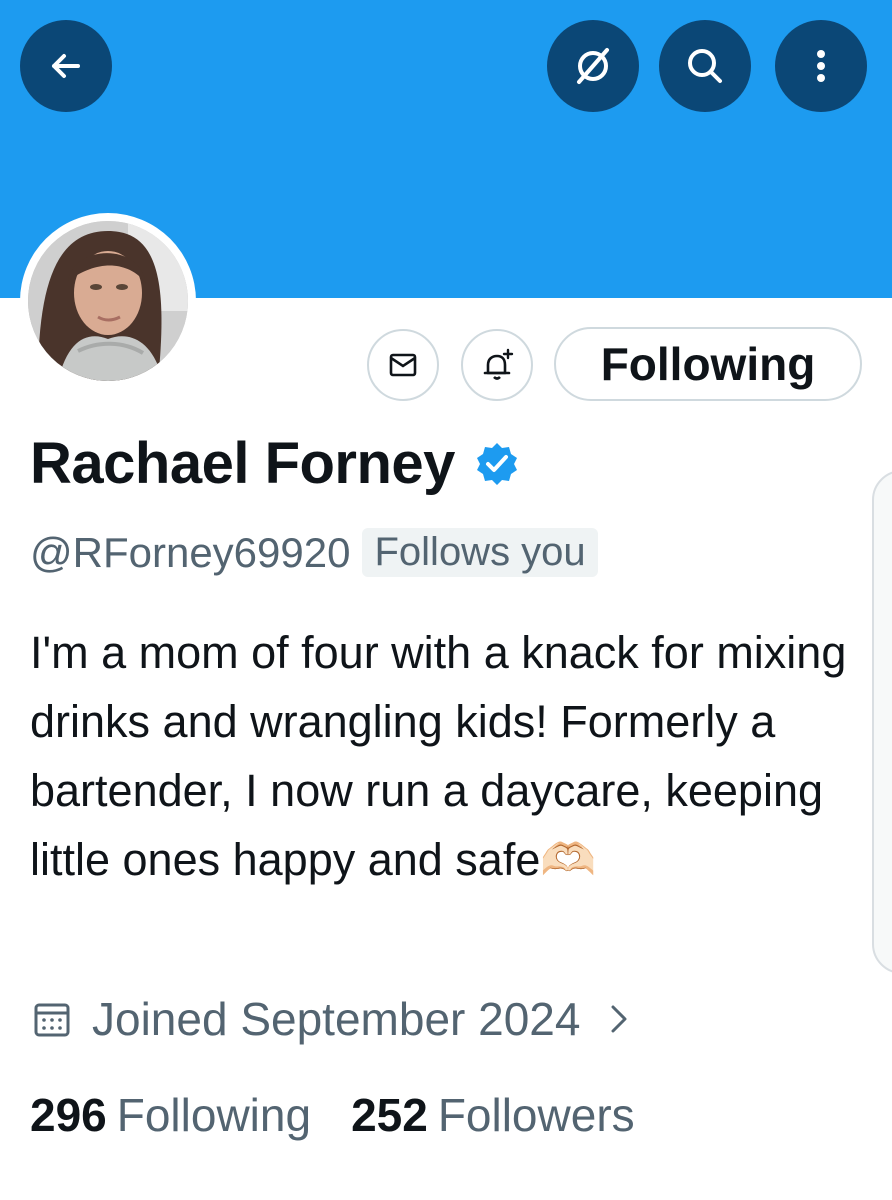 This screenshot has height=1200, width=892. What do you see at coordinates (389, 1115) in the screenshot?
I see `followers-count: 252` at bounding box center [389, 1115].